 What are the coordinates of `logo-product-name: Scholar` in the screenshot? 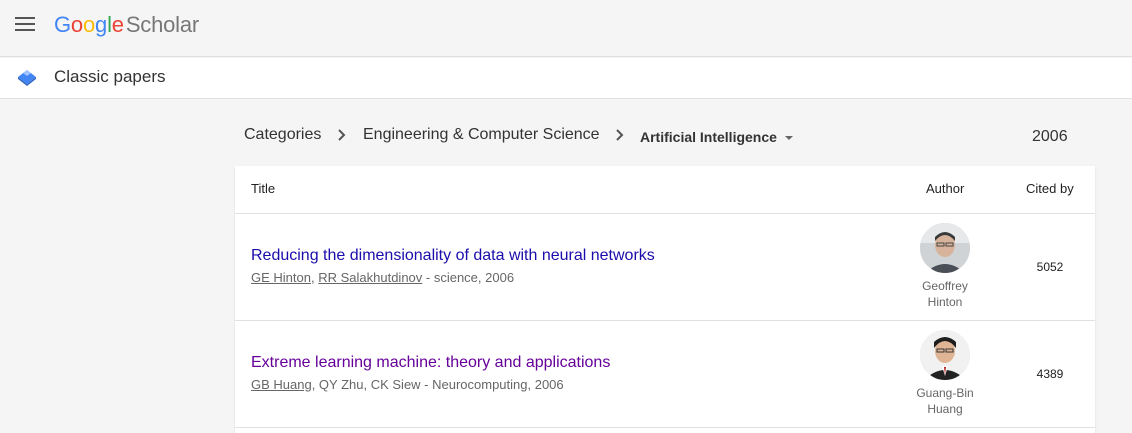 It's located at (162, 24).